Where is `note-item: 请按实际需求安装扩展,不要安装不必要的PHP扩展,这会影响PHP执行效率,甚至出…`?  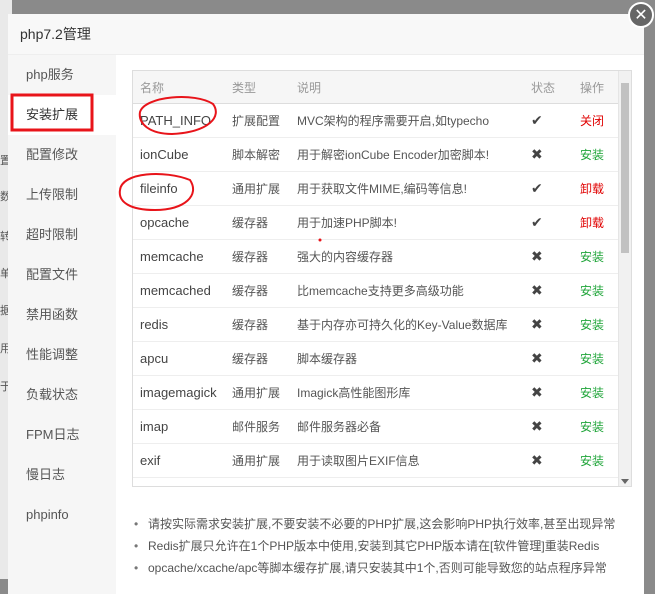
note-item: 请按实际需求安装扩展,不要安装不必要的PHP扩展,这会影响PHP执行效率,甚至出… is located at coordinates (381, 524).